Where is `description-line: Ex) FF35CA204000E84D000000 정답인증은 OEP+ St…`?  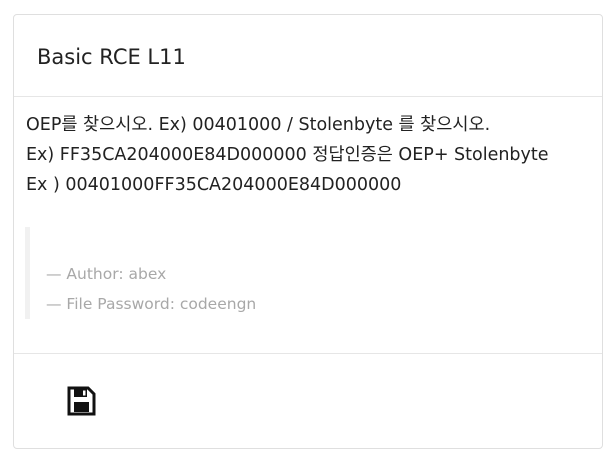
description-line: Ex) FF35CA204000E84D000000 정답인증은 OEP+ St… is located at coordinates (287, 155).